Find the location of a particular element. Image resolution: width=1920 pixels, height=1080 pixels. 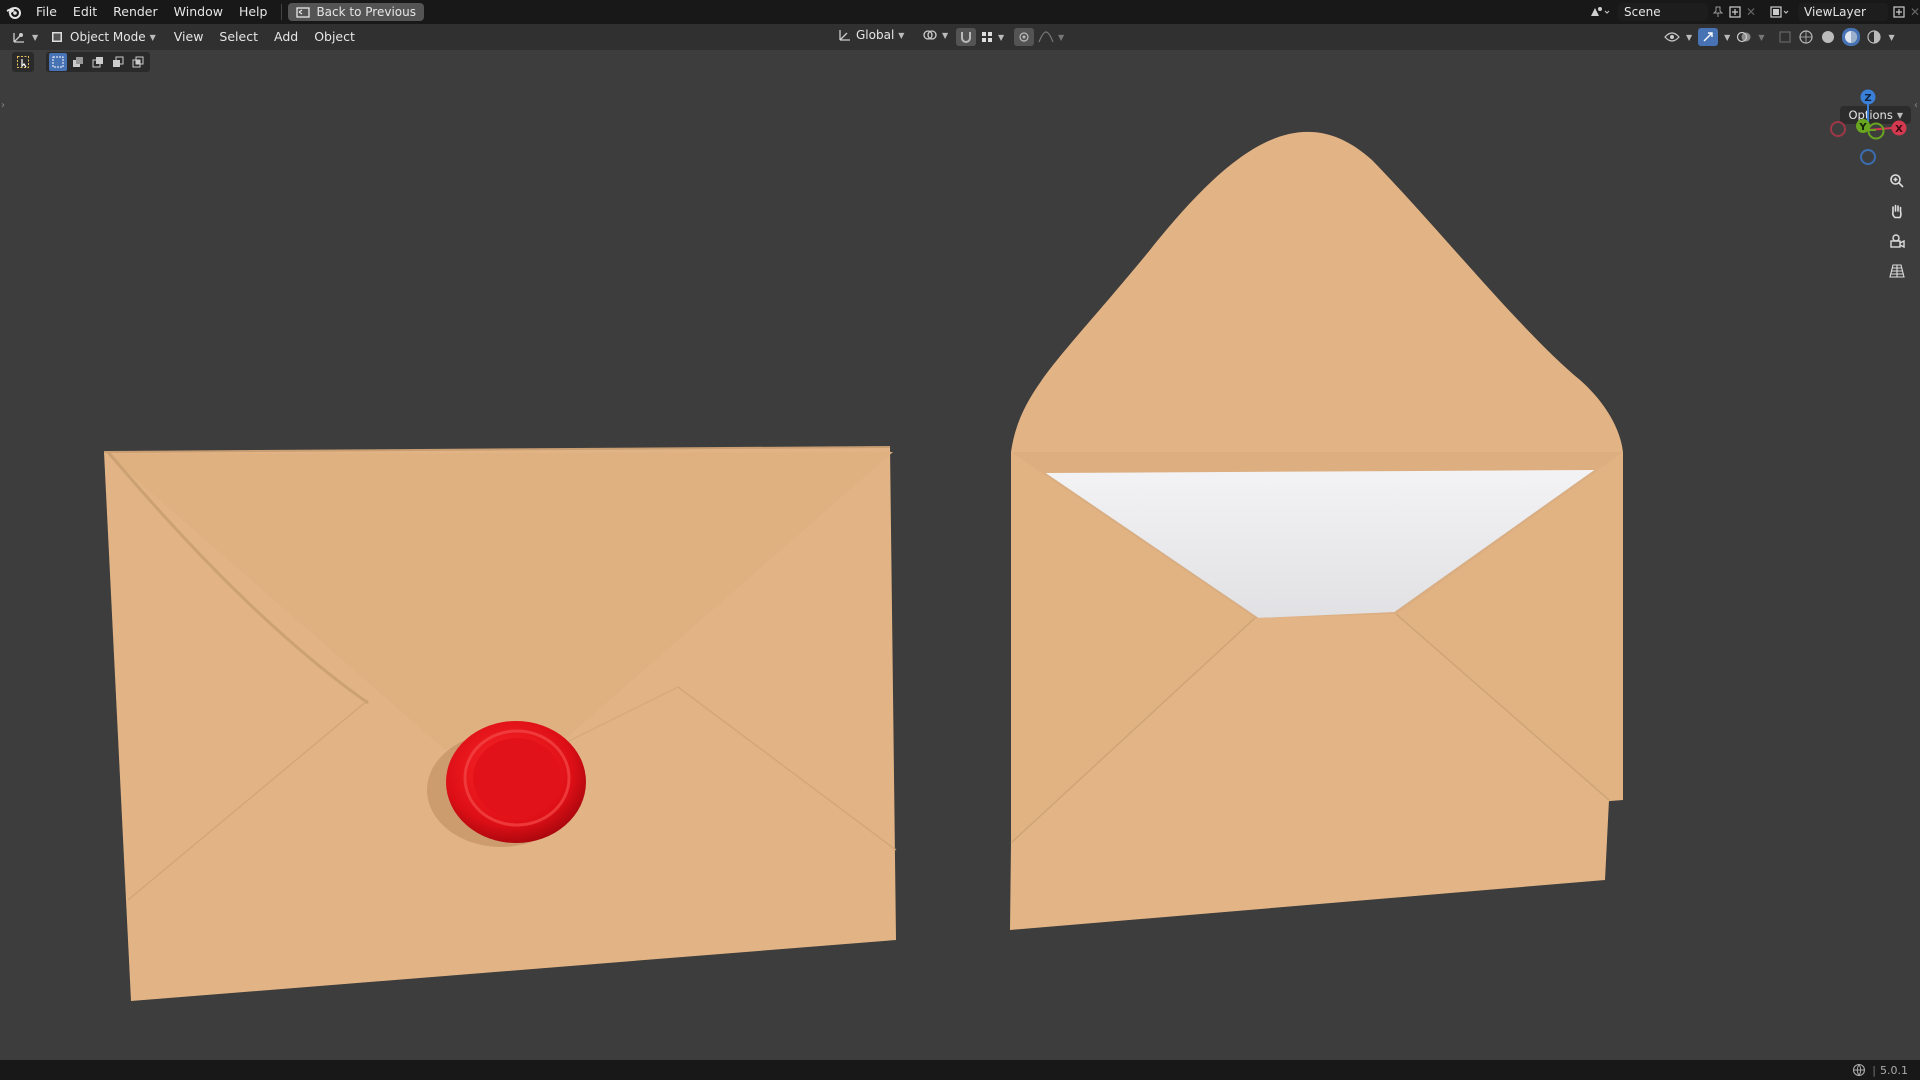

screen-icon is located at coordinates (303, 12).